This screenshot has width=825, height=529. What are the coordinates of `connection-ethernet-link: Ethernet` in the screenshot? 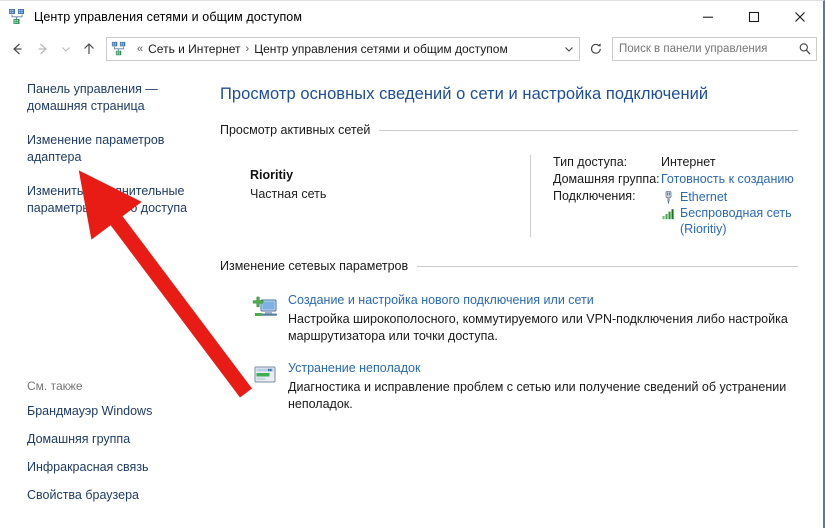 It's located at (703, 197).